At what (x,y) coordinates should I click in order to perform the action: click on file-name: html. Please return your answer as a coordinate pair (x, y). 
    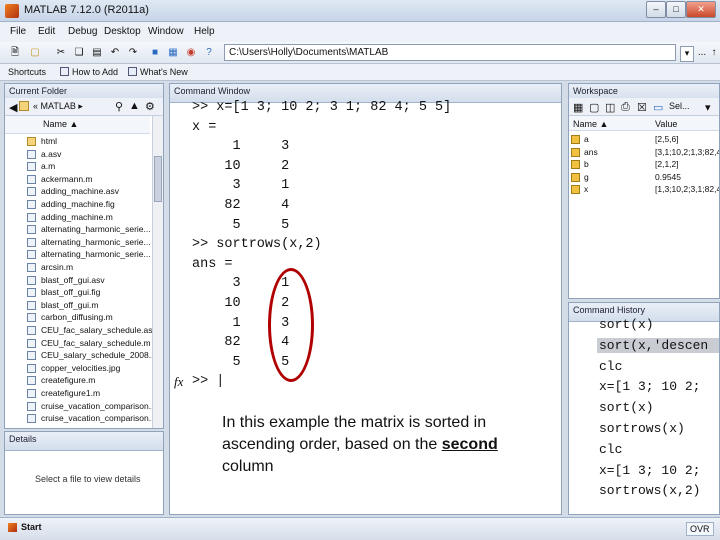
    Looking at the image, I should click on (49, 141).